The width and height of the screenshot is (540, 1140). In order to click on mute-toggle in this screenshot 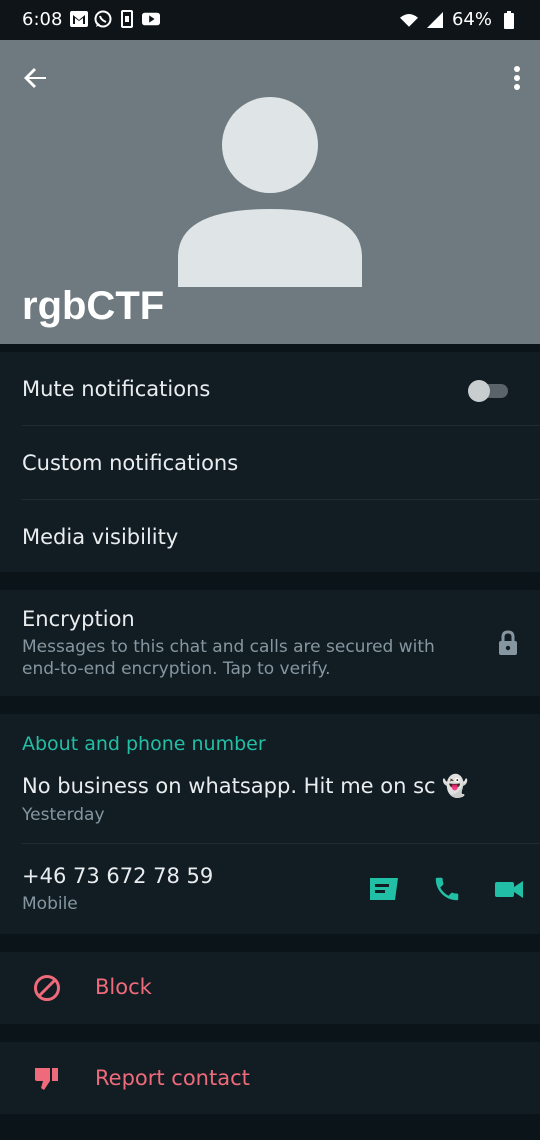, I will do `click(488, 391)`.